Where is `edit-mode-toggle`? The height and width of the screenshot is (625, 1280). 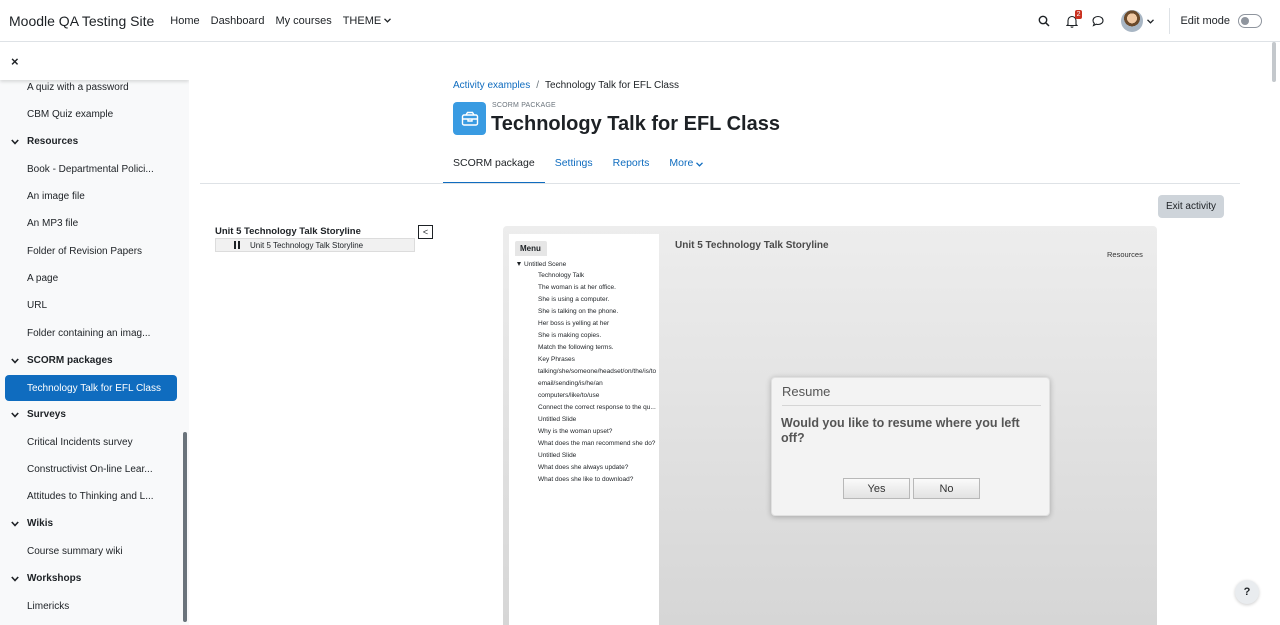
edit-mode-toggle is located at coordinates (1250, 21).